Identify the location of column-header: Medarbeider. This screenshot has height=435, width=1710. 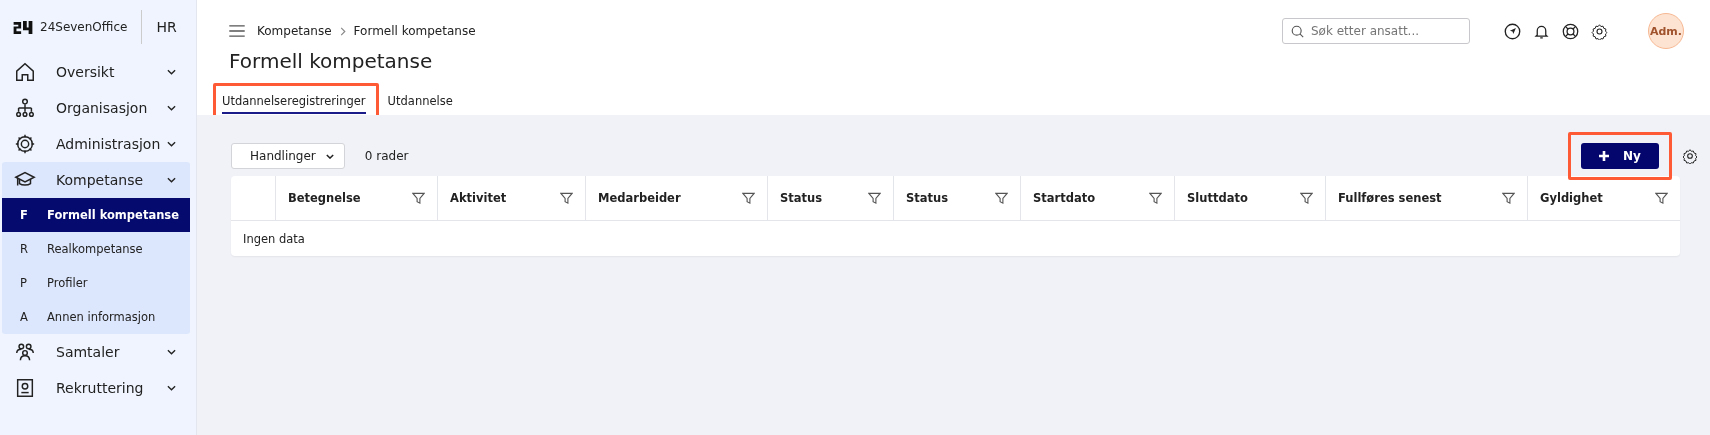
(639, 198).